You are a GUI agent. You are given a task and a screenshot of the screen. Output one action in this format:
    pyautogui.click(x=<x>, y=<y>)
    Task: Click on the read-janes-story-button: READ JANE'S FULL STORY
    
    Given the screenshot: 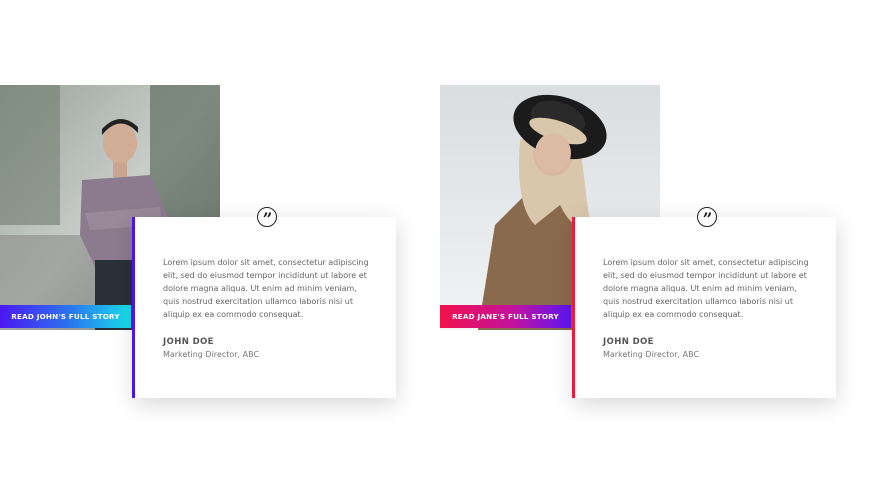 What is the action you would take?
    pyautogui.click(x=505, y=316)
    